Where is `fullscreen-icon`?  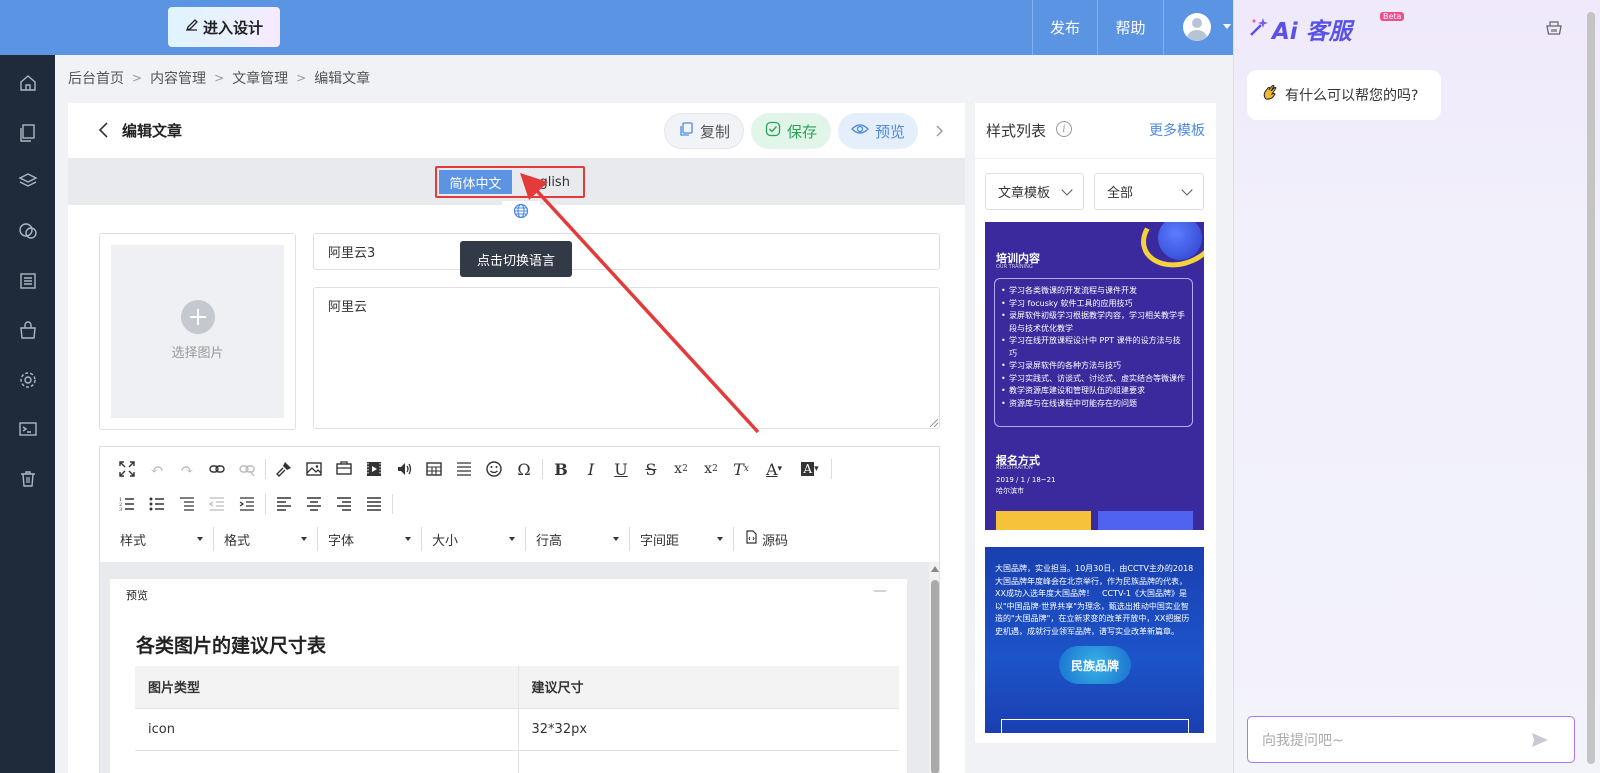 fullscreen-icon is located at coordinates (127, 469).